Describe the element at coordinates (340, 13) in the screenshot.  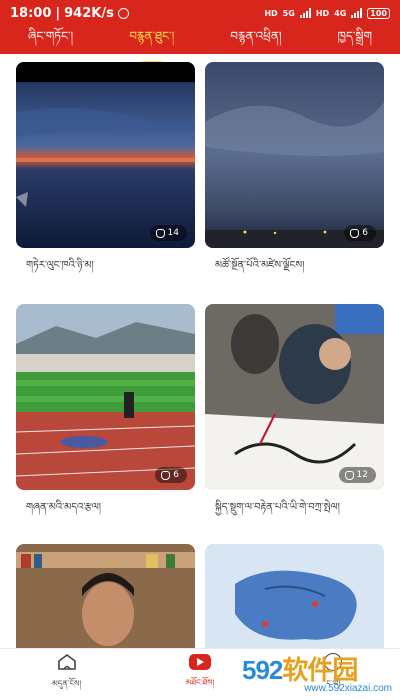
I see `4g-label: 4G` at that location.